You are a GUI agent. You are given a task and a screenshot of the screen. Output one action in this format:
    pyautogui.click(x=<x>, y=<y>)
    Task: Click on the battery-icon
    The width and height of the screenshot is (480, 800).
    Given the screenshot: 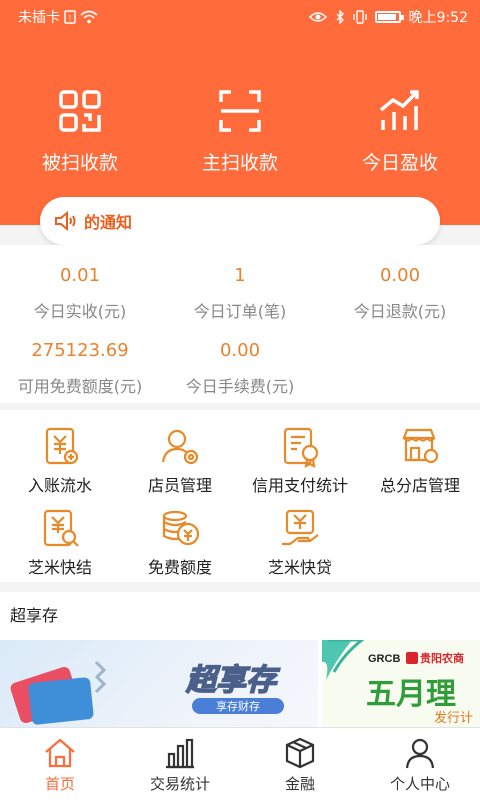 What is the action you would take?
    pyautogui.click(x=389, y=17)
    